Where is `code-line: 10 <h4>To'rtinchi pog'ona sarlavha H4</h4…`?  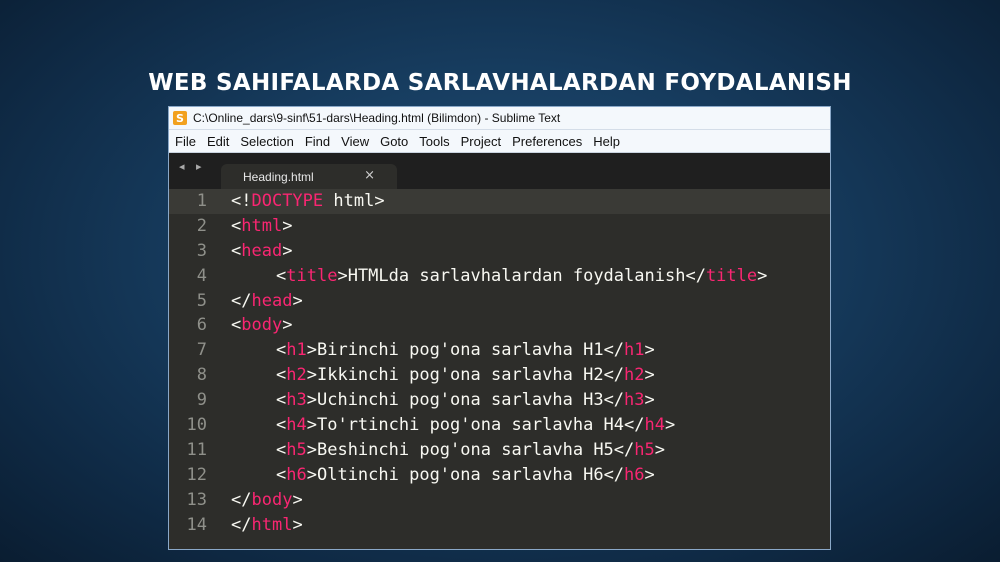 code-line: 10 <h4>To'rtinchi pog'ona sarlavha H4</h4… is located at coordinates (499, 425).